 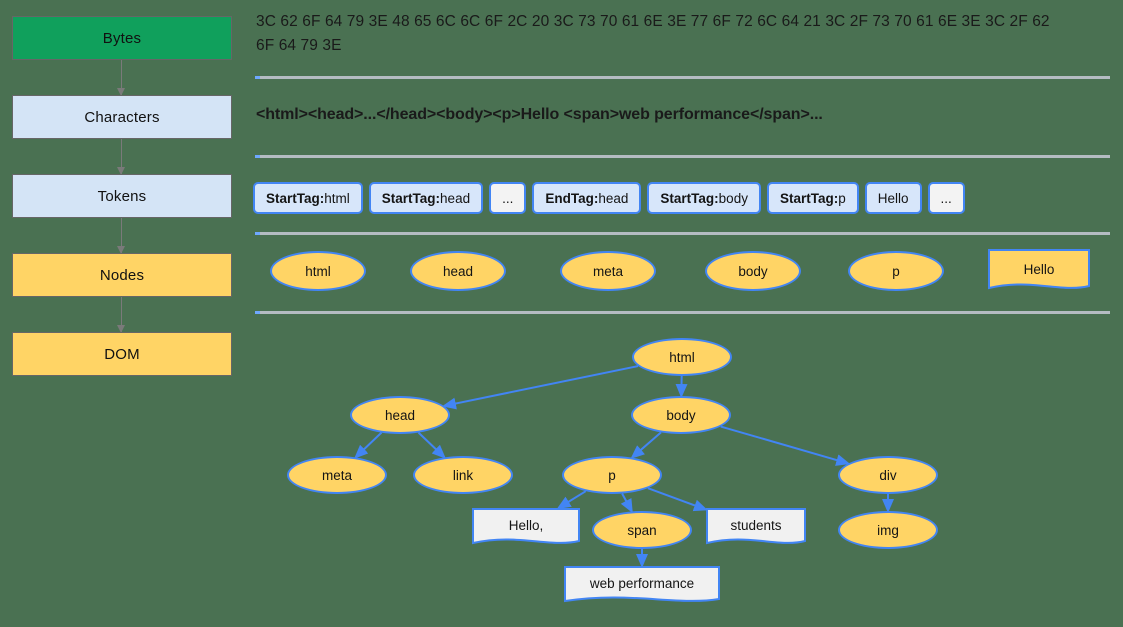 I want to click on dom-node-html: html, so click(x=682, y=357).